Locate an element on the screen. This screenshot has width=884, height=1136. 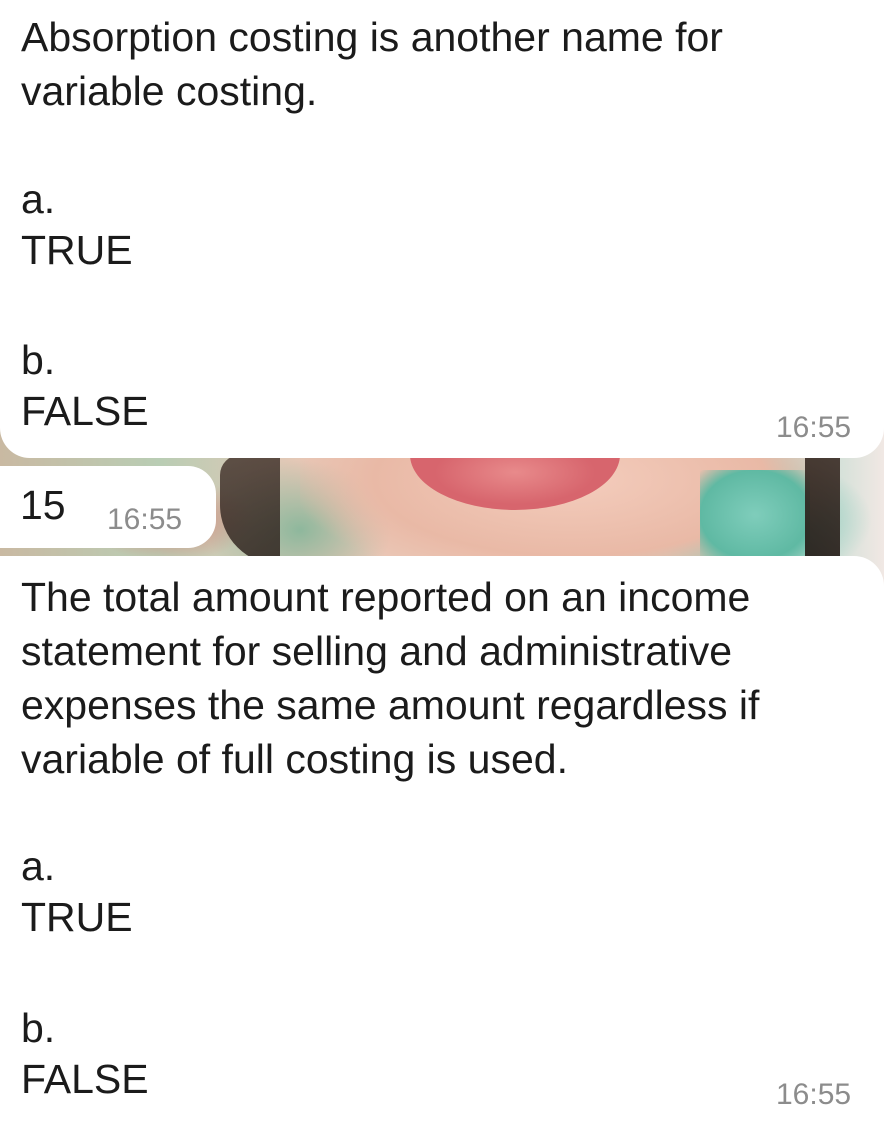
chat-message: 15 16:55 is located at coordinates (108, 507).